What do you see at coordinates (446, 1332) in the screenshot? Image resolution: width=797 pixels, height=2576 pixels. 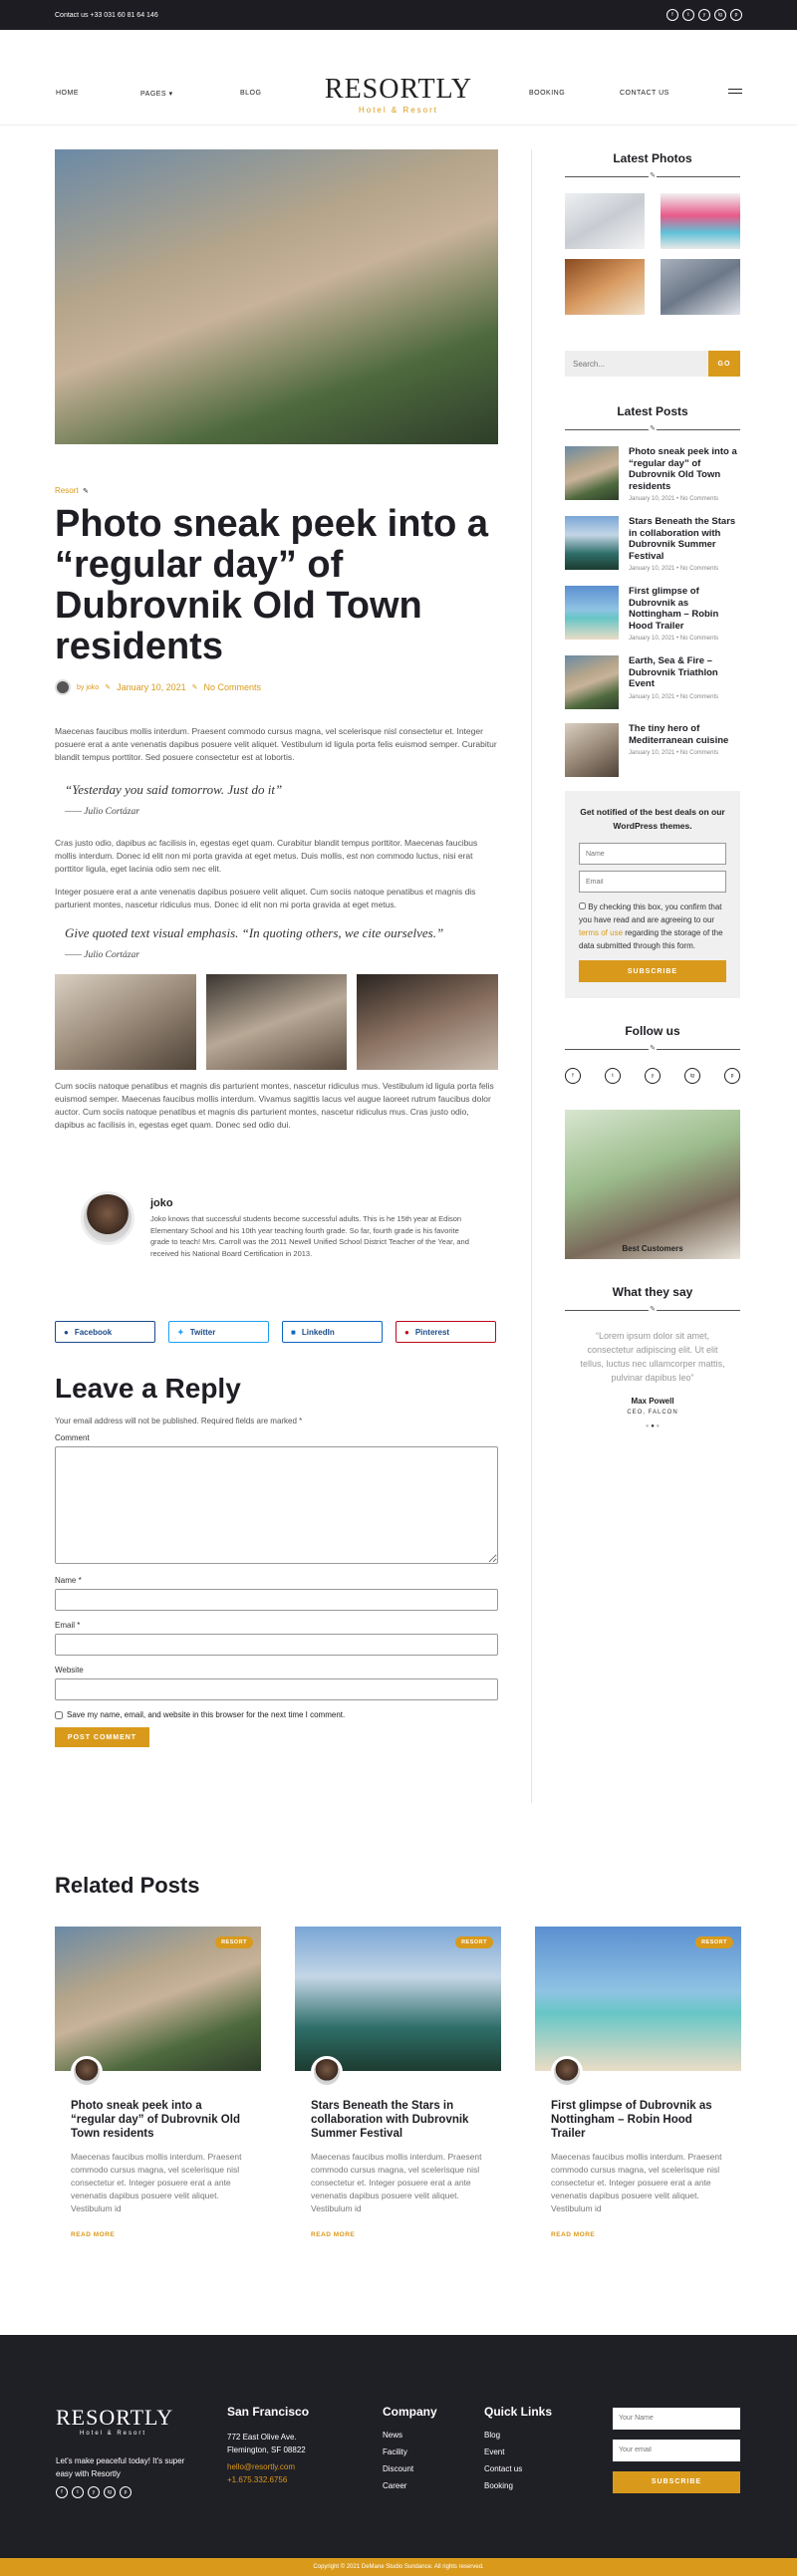 I see `share-pinterest-button: ● Pinterest` at bounding box center [446, 1332].